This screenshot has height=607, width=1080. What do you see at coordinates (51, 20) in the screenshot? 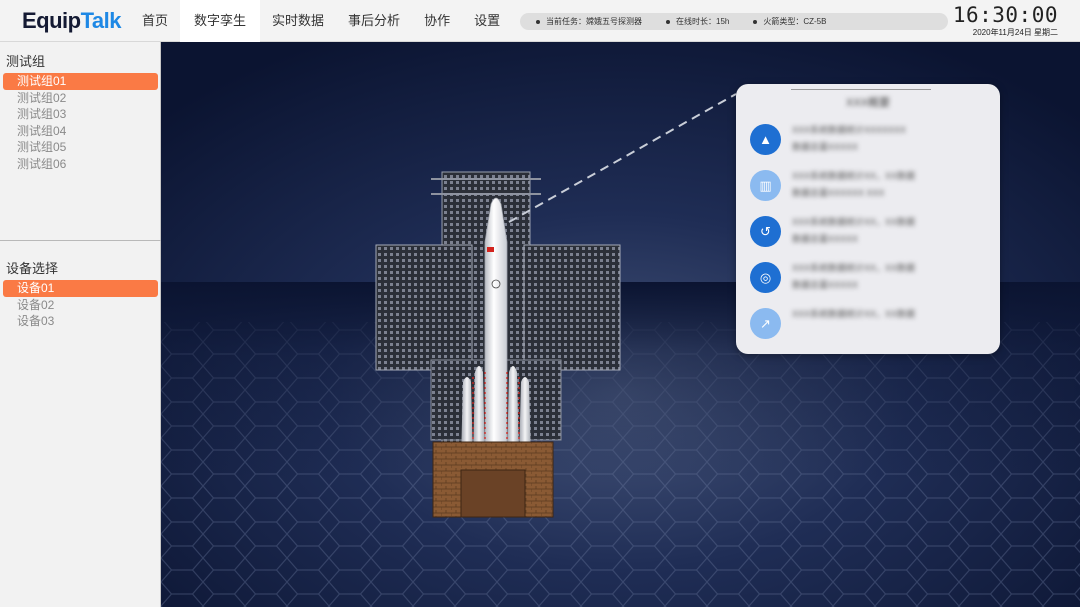
I see `logo-main-text: Equip` at bounding box center [51, 20].